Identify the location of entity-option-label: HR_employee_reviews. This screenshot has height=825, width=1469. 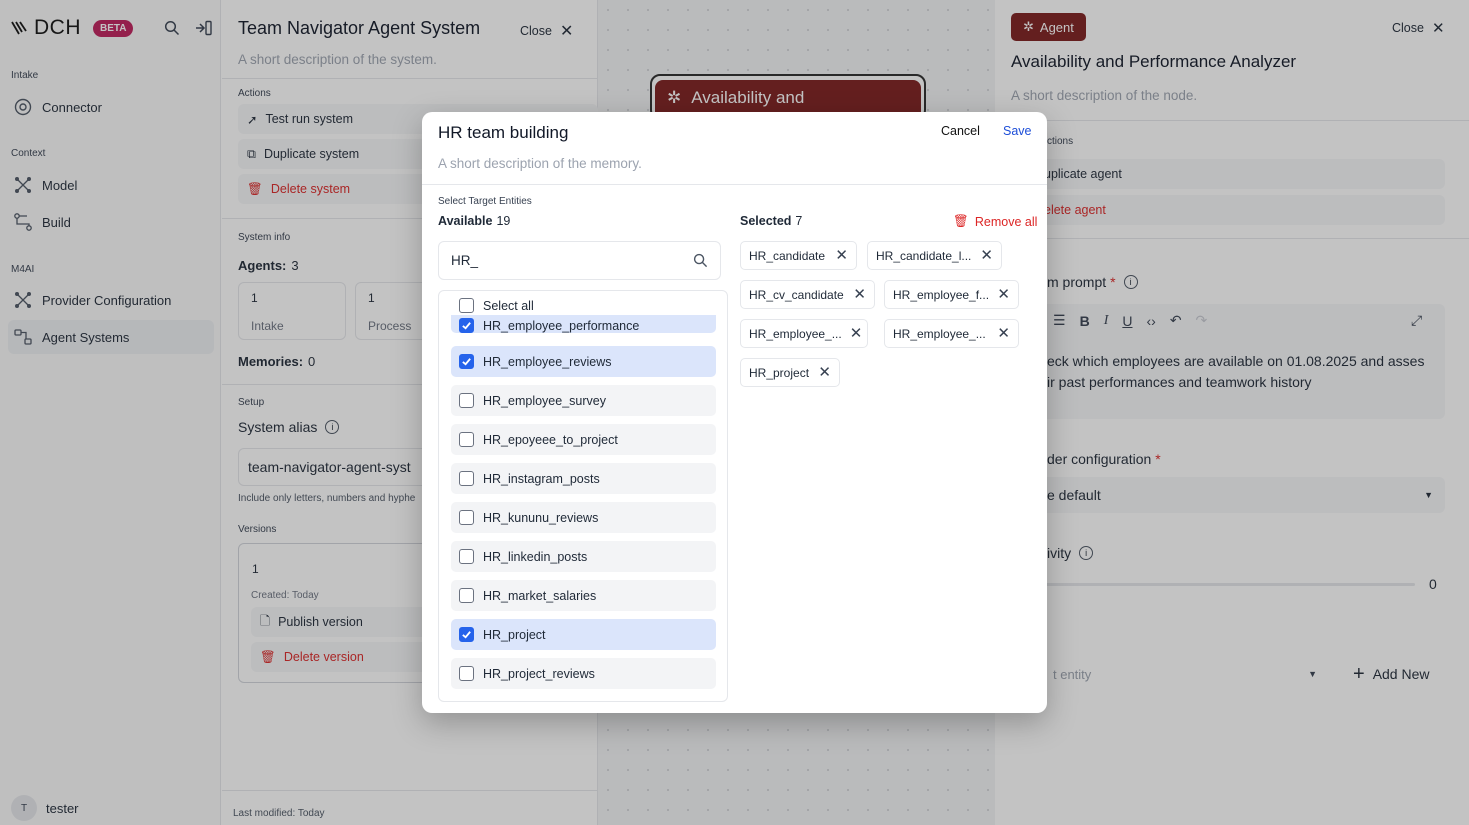
(547, 361).